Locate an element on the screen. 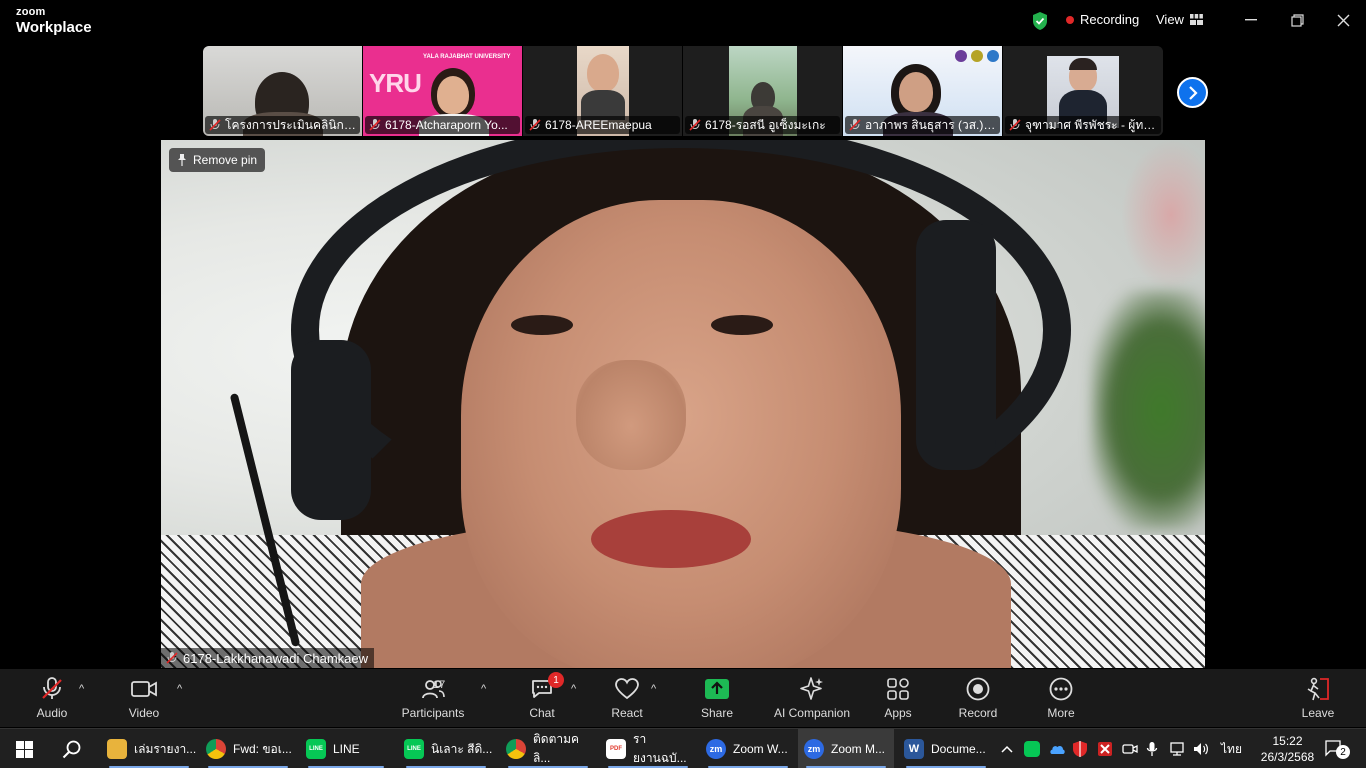 The height and width of the screenshot is (768, 1366). video-camera-icon is located at coordinates (144, 689).